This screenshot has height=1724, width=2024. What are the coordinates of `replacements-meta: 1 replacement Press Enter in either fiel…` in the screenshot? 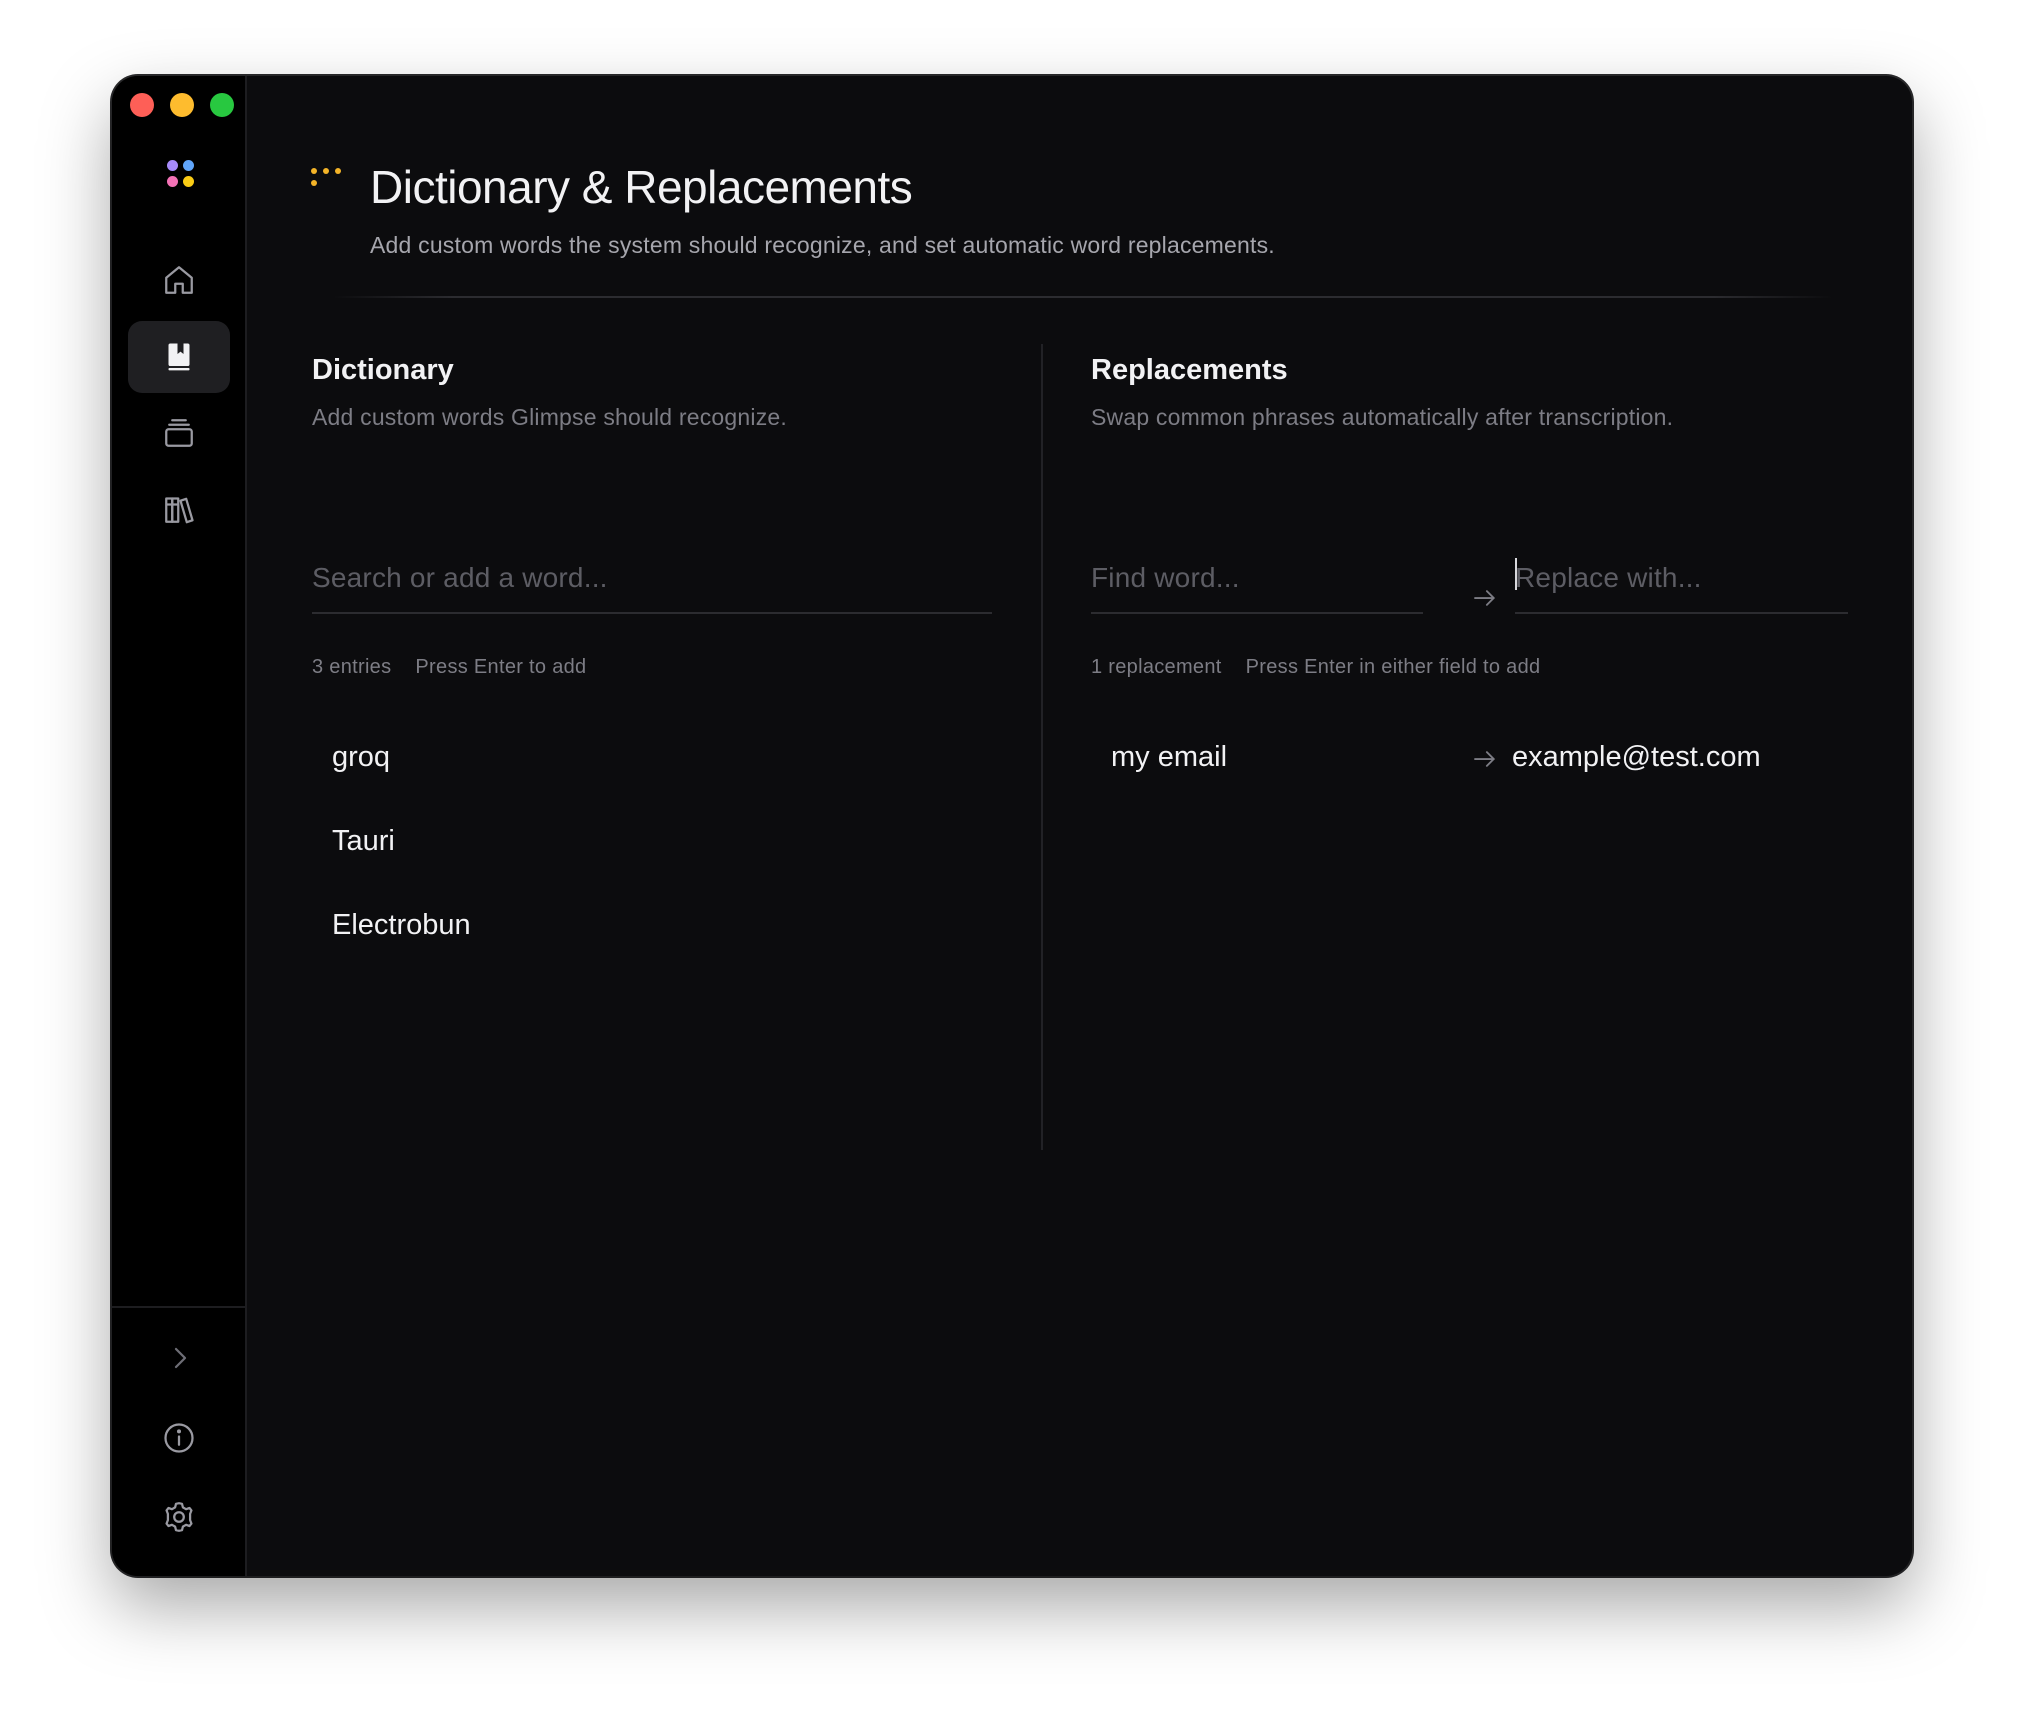 It's located at (1315, 667).